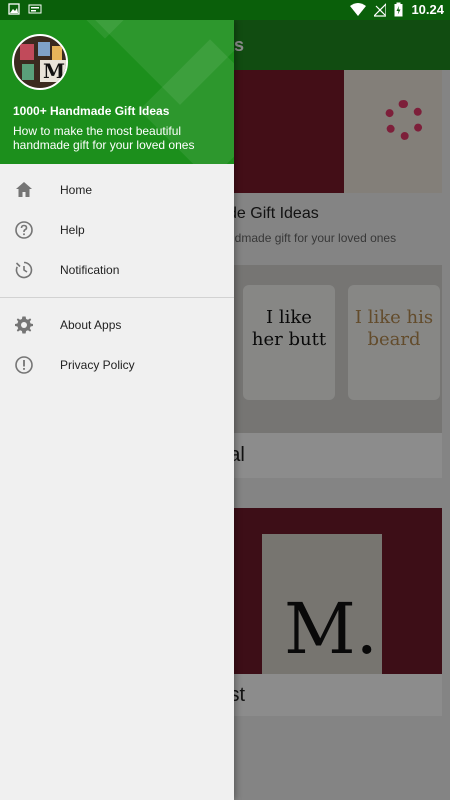  What do you see at coordinates (380, 9) in the screenshot?
I see `no-signal-icon` at bounding box center [380, 9].